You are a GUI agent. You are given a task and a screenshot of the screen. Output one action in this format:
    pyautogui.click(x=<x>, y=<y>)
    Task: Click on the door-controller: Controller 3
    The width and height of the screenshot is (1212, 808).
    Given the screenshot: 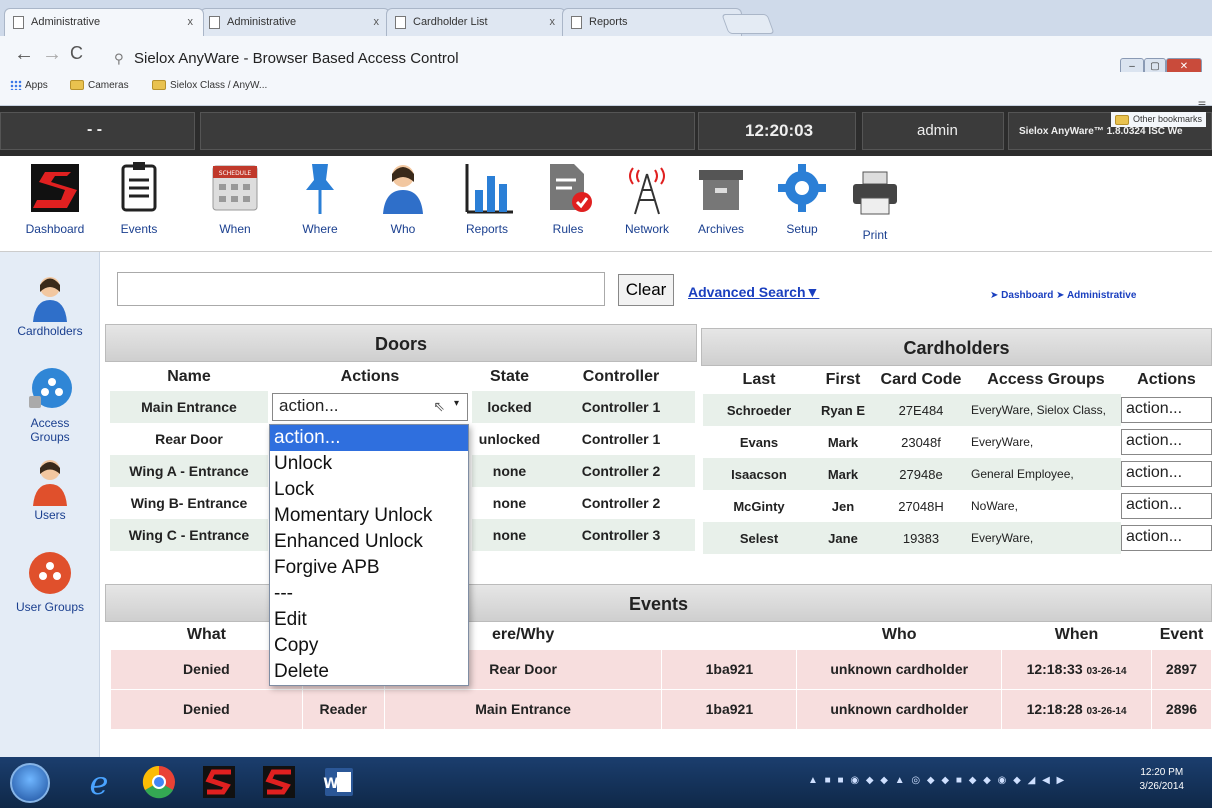 What is the action you would take?
    pyautogui.click(x=621, y=535)
    